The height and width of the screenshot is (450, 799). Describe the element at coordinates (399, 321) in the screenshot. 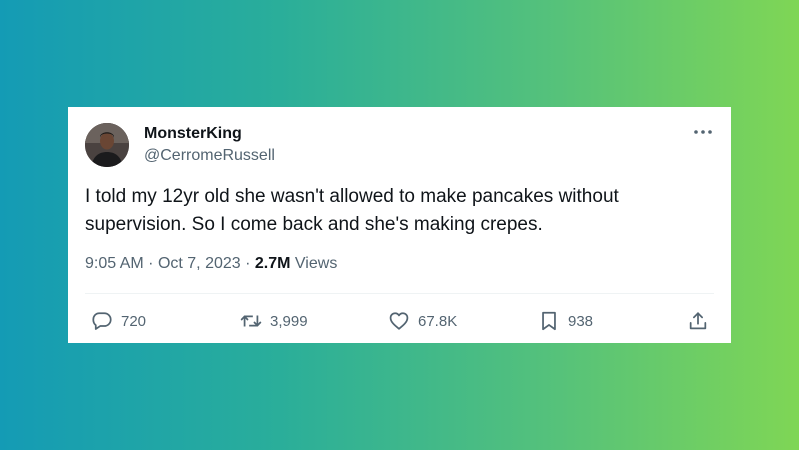

I see `heart-icon` at that location.